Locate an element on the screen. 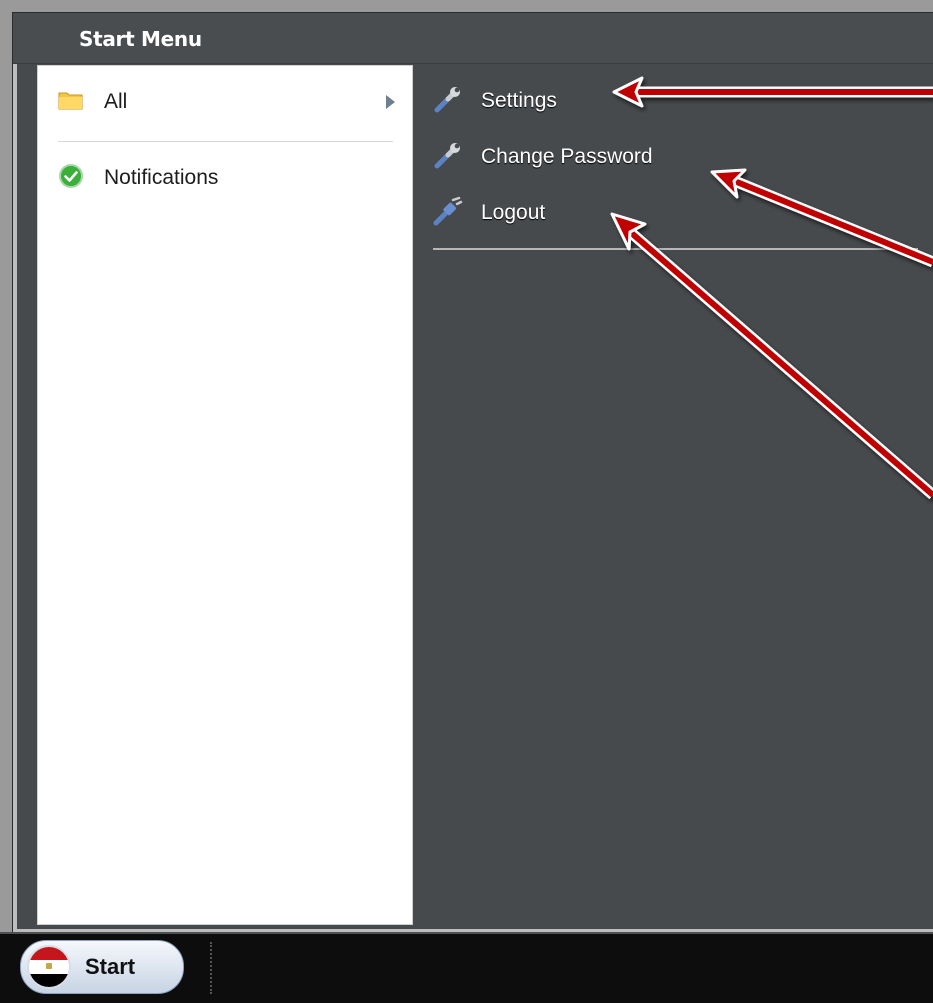  check-circle-icon is located at coordinates (71, 178).